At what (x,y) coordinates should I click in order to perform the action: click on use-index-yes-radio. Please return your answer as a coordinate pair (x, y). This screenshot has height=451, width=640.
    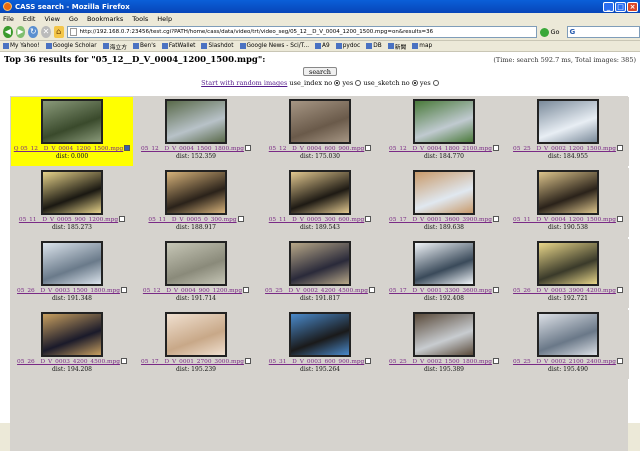
    Looking at the image, I should click on (358, 83).